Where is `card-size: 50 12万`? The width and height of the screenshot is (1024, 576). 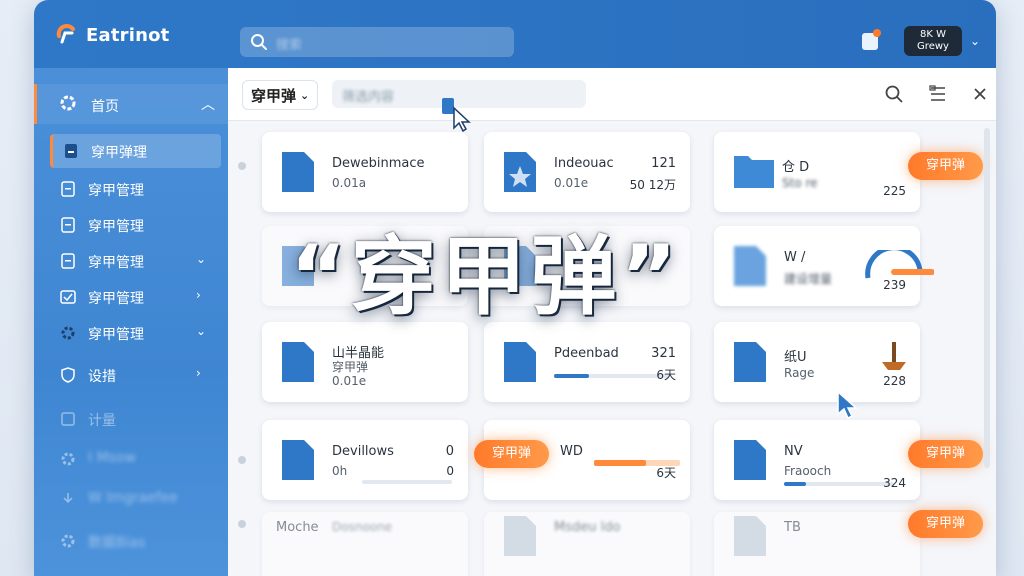
card-size: 50 12万 is located at coordinates (652, 185).